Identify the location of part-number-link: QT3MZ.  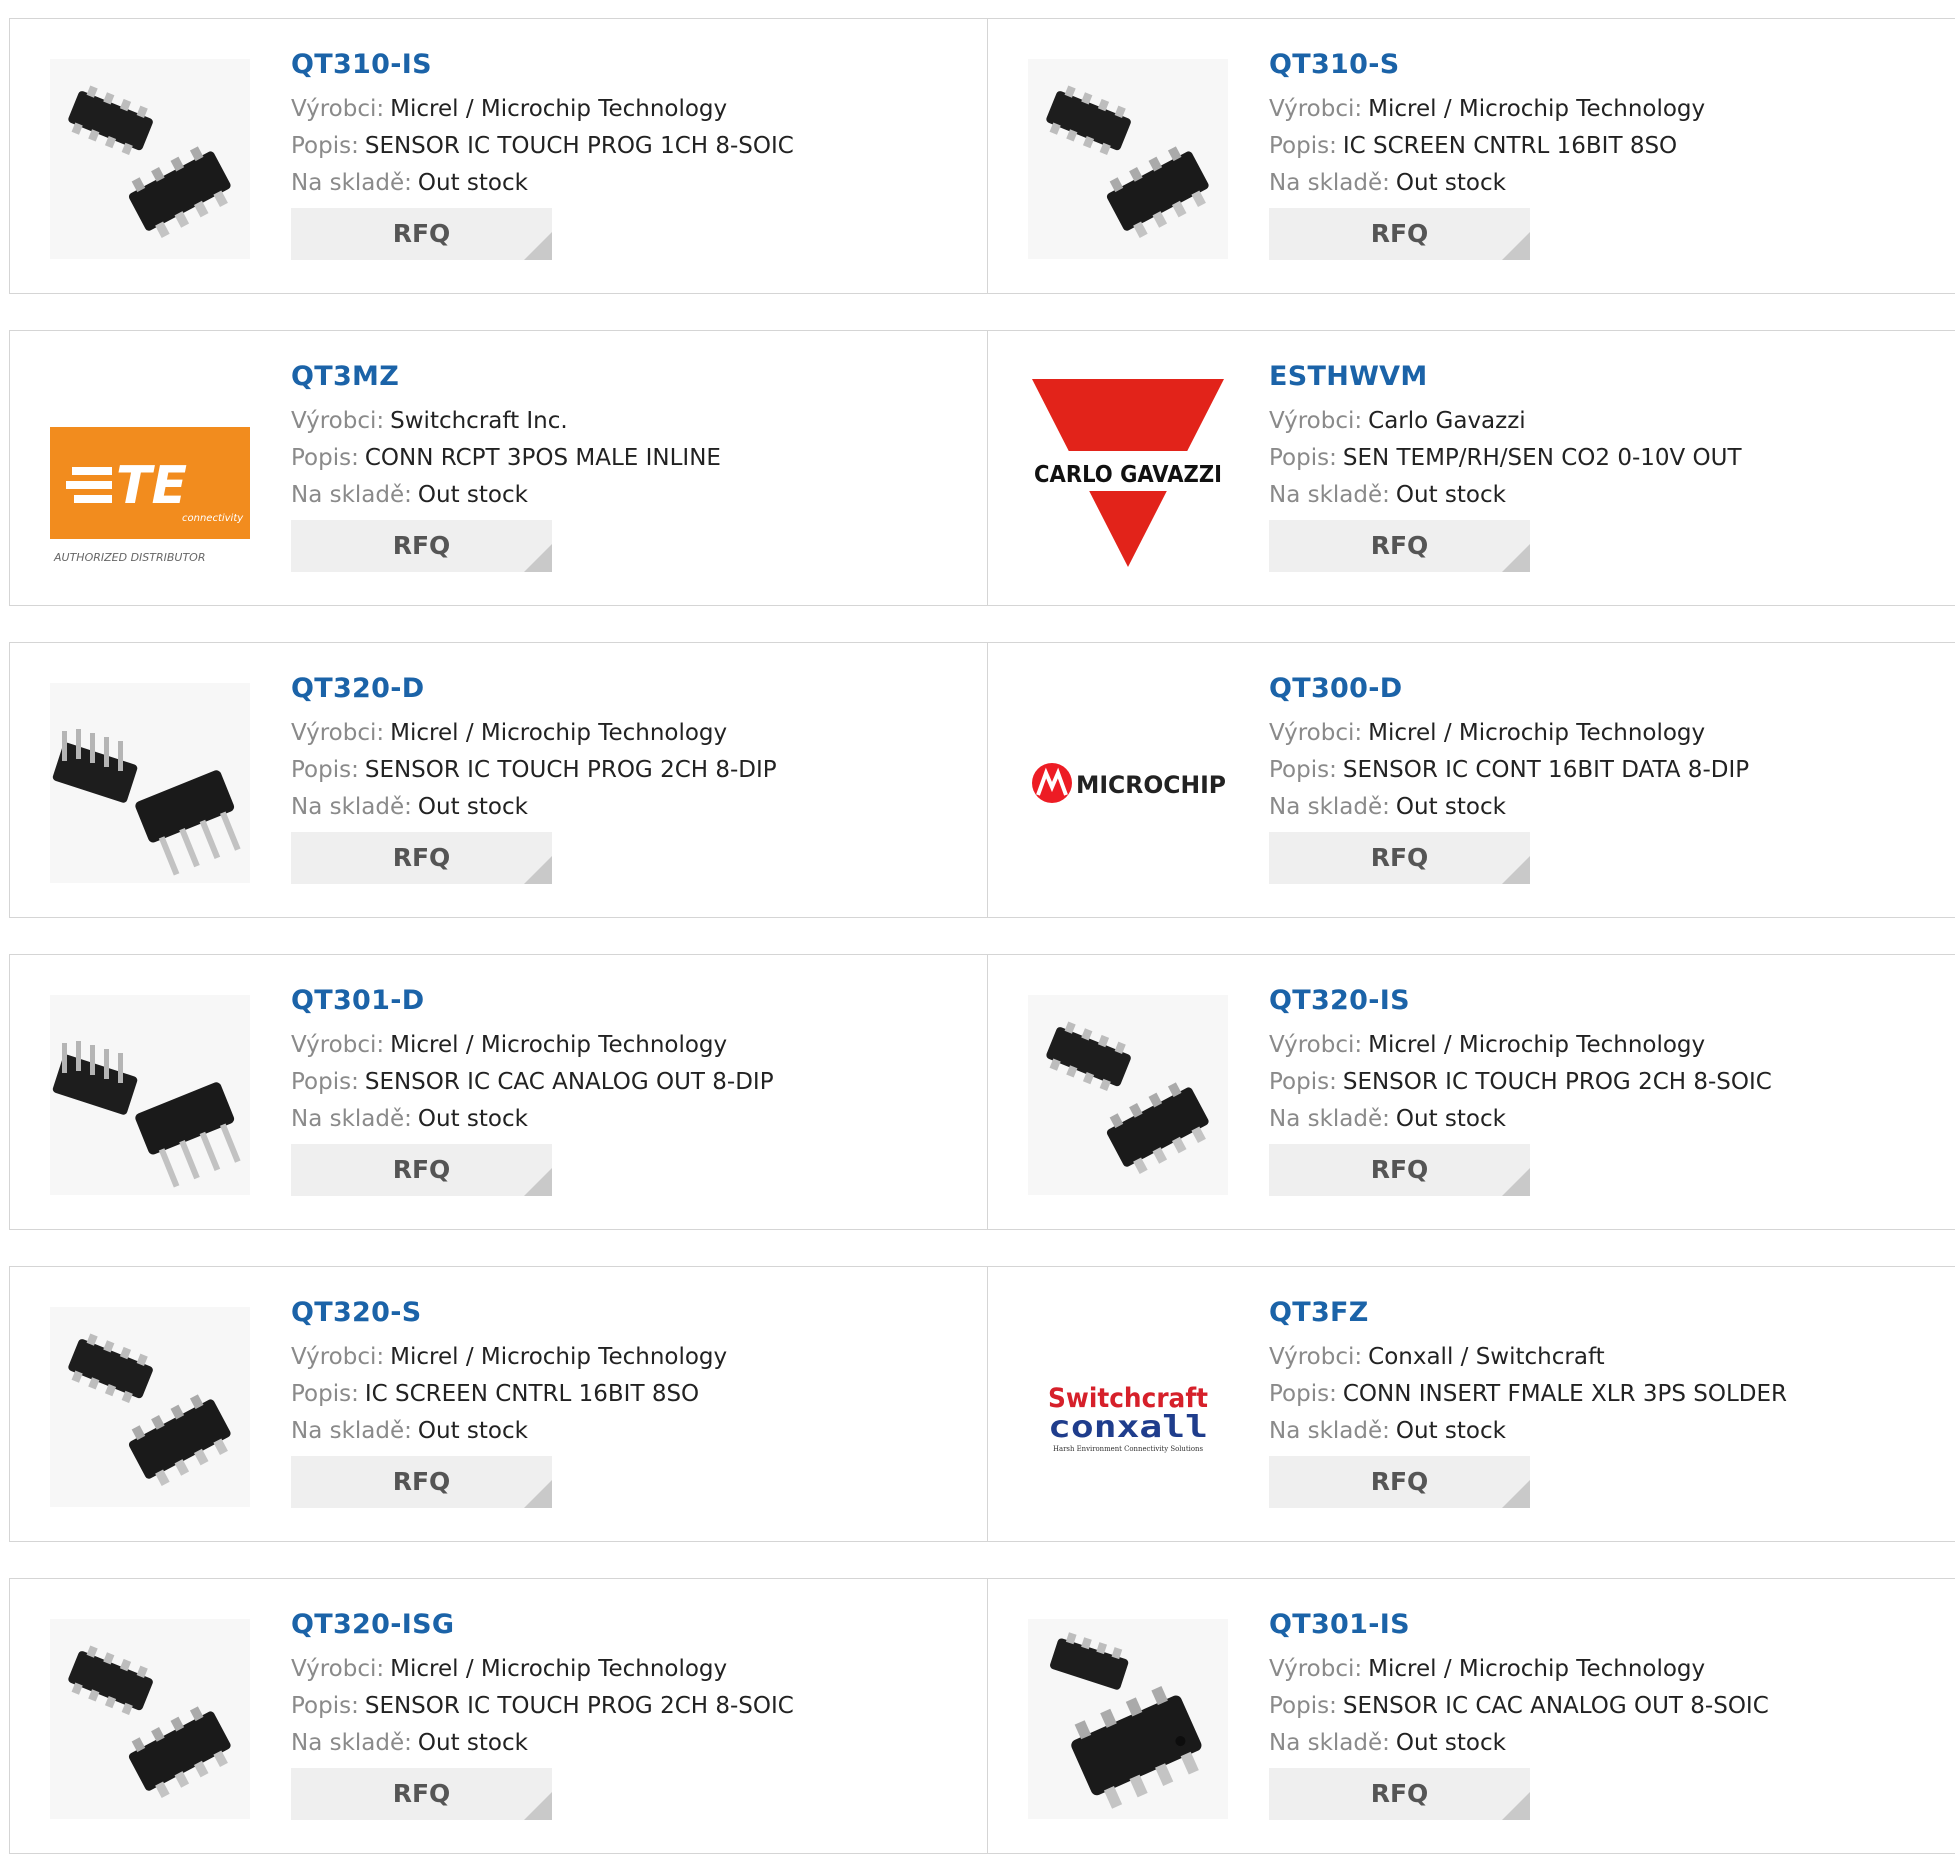
(506, 377).